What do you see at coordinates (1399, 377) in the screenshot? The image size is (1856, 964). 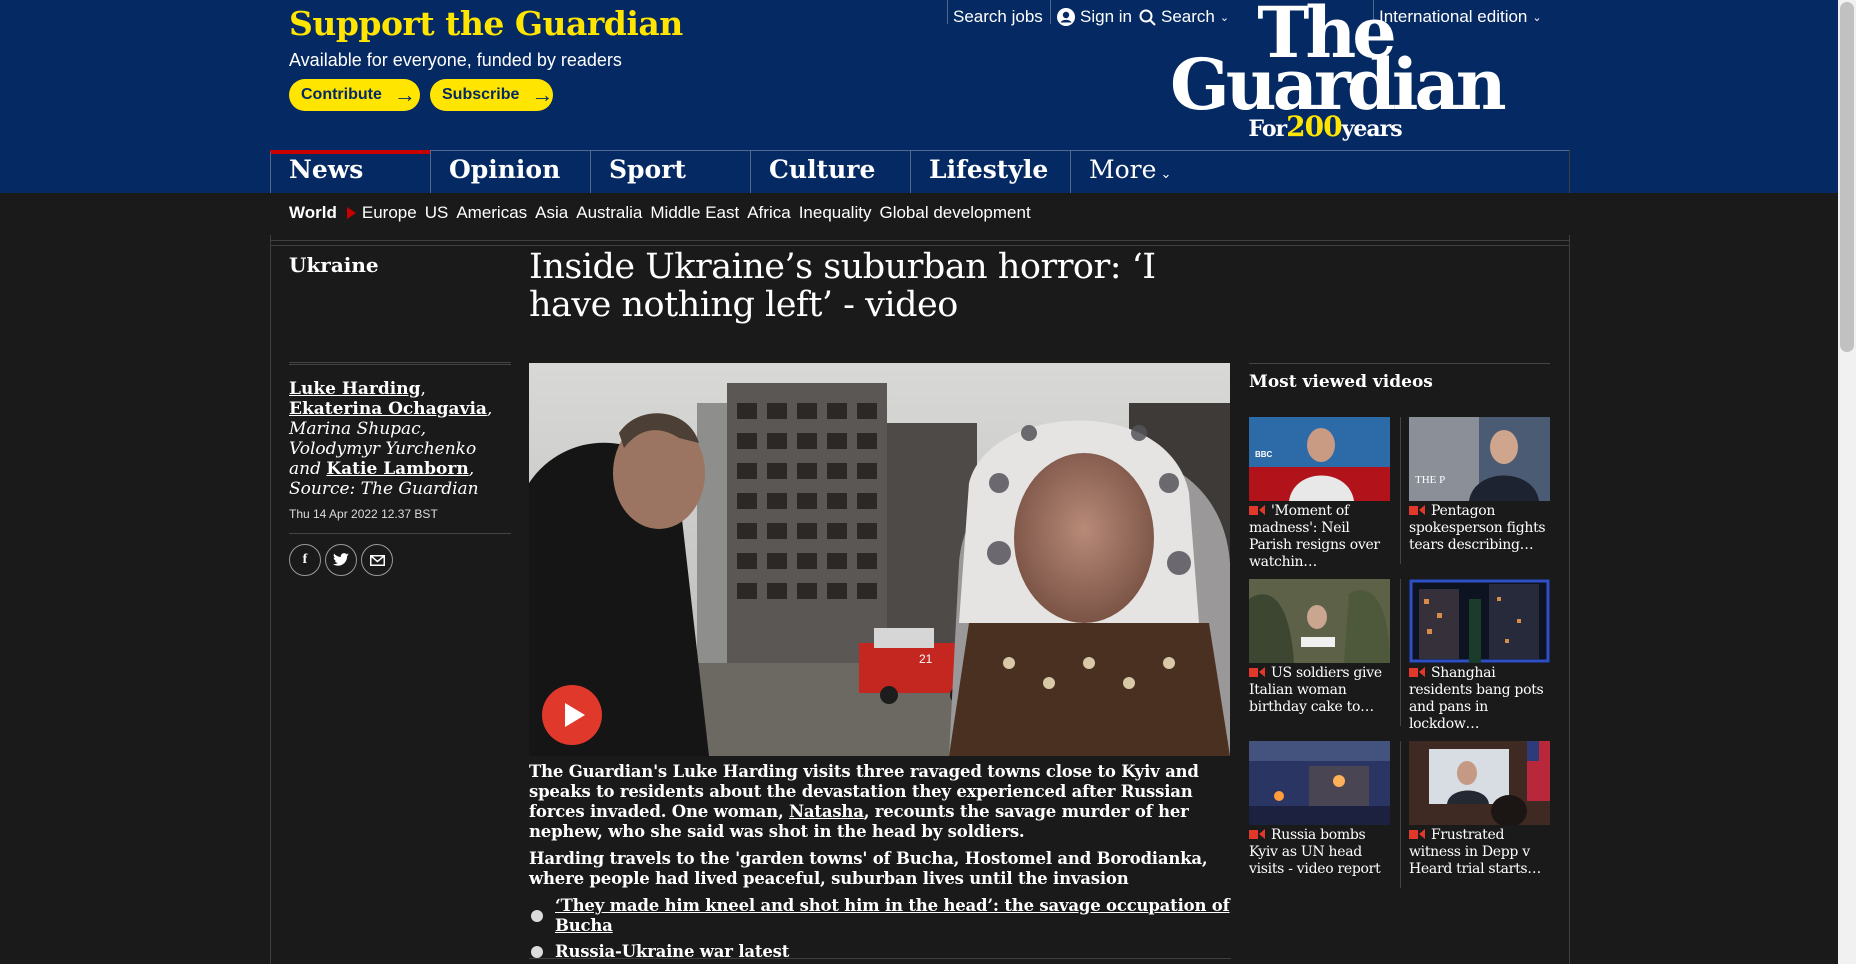 I see `most-viewed-title: Most viewed videos` at bounding box center [1399, 377].